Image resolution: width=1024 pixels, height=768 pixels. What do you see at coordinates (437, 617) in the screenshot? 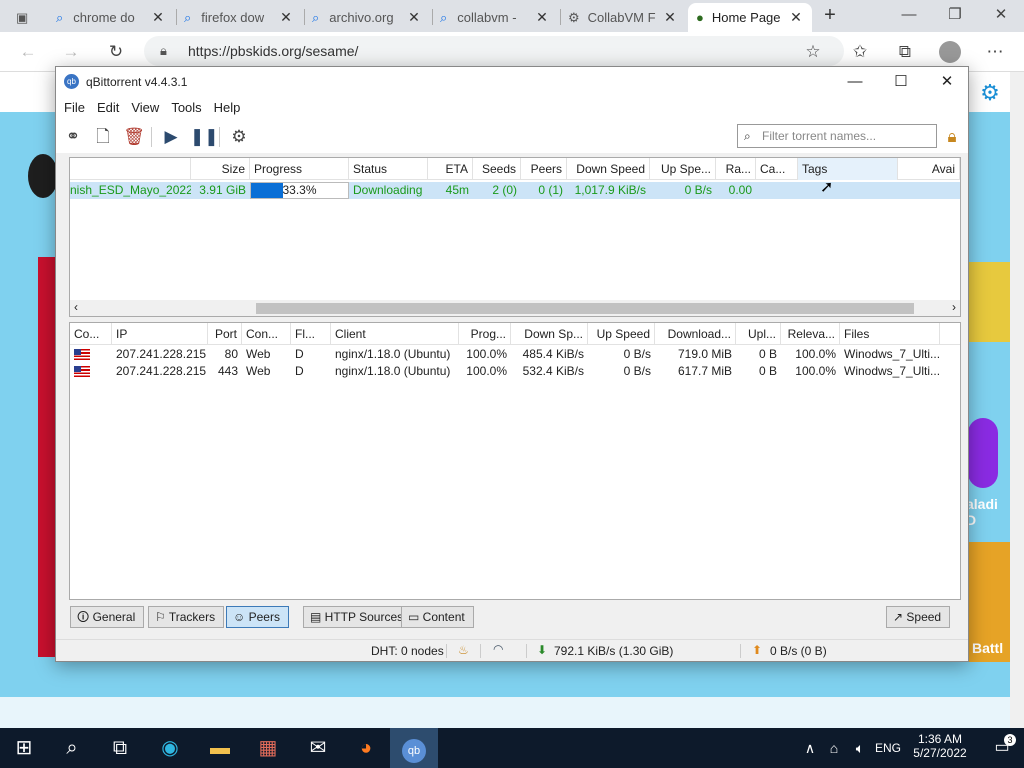
I see `tab-content: ▭ Content` at bounding box center [437, 617].